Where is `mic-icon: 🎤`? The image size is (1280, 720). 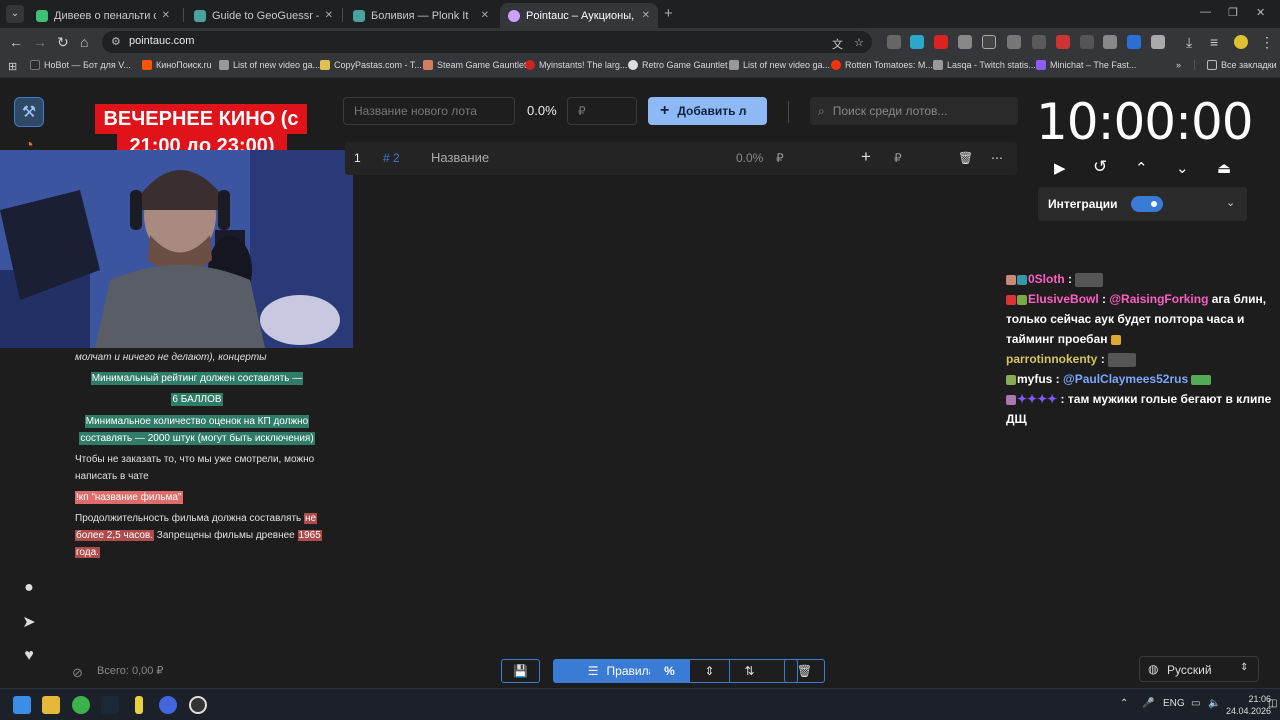 mic-icon: 🎤 is located at coordinates (1148, 703).